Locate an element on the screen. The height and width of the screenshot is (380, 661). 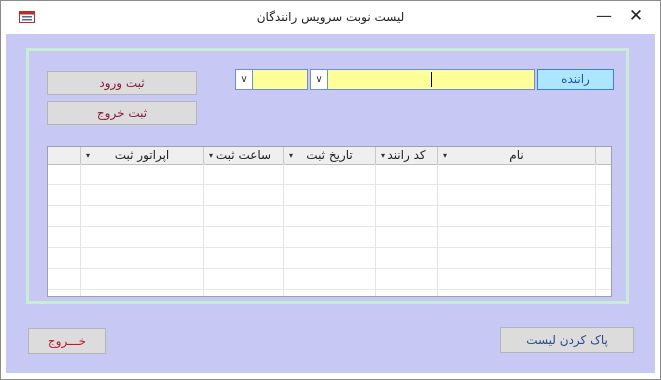
column-header-driver-code: ▾ کد رانند is located at coordinates (406, 155).